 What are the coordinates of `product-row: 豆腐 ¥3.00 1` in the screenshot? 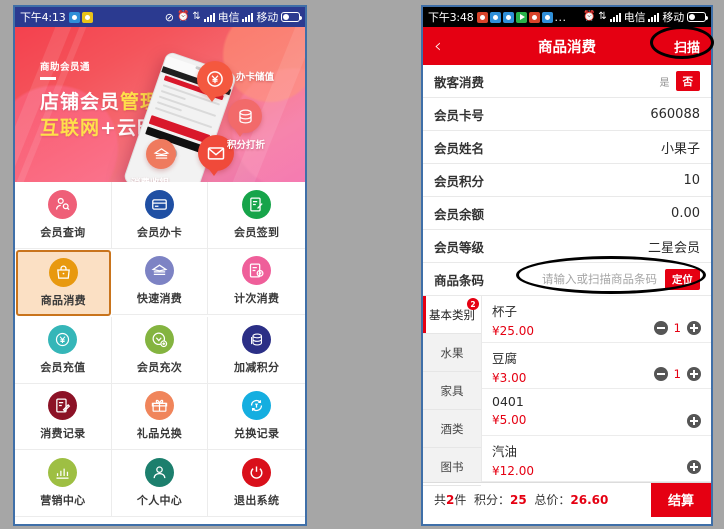 It's located at (596, 366).